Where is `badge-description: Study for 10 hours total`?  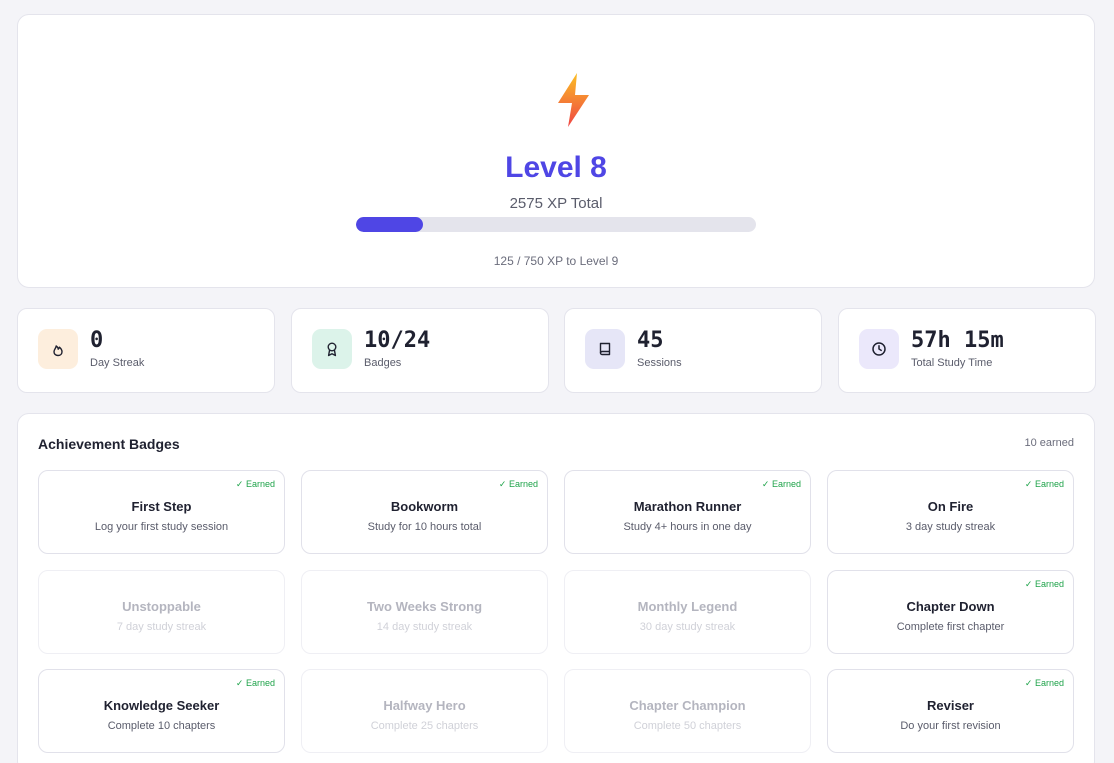
badge-description: Study for 10 hours total is located at coordinates (424, 527).